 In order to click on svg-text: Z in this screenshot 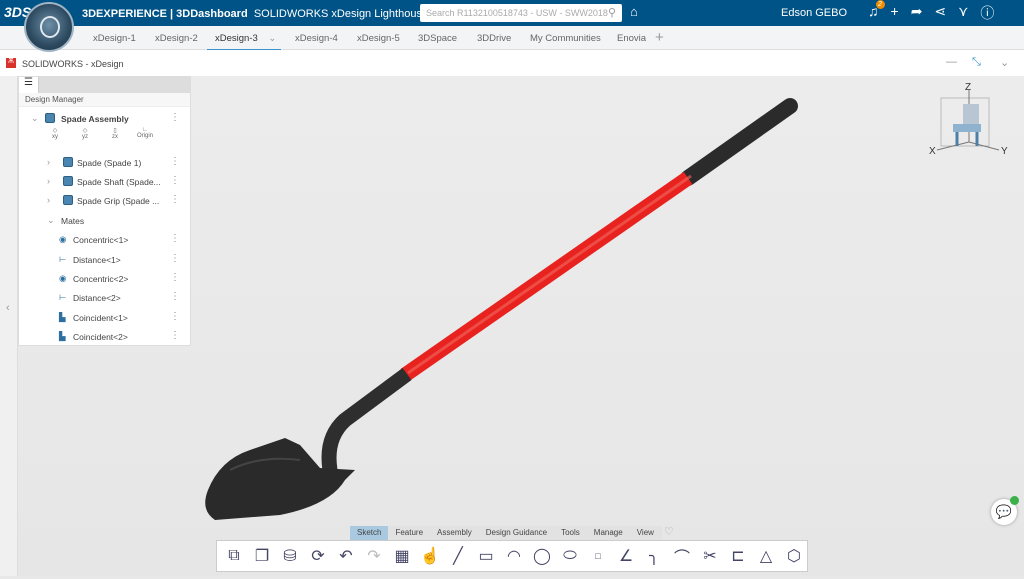, I will do `click(968, 87)`.